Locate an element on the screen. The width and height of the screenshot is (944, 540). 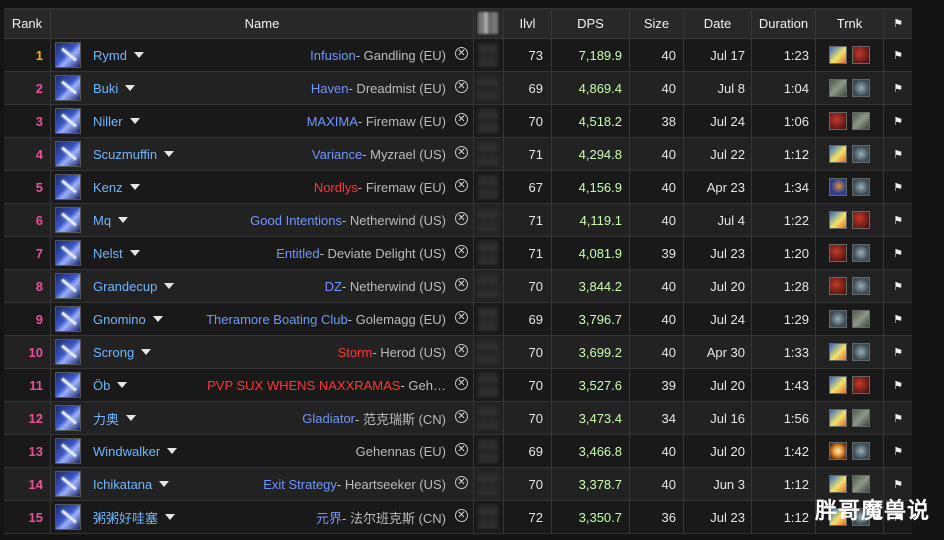
player-name-link: 粥粥好哇塞 is located at coordinates (125, 517).